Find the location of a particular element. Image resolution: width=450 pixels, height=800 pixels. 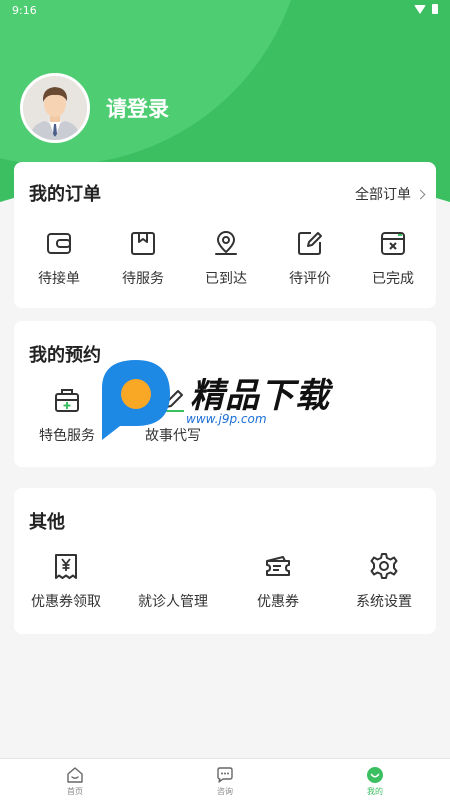

yen-receipt-icon is located at coordinates (66, 566).